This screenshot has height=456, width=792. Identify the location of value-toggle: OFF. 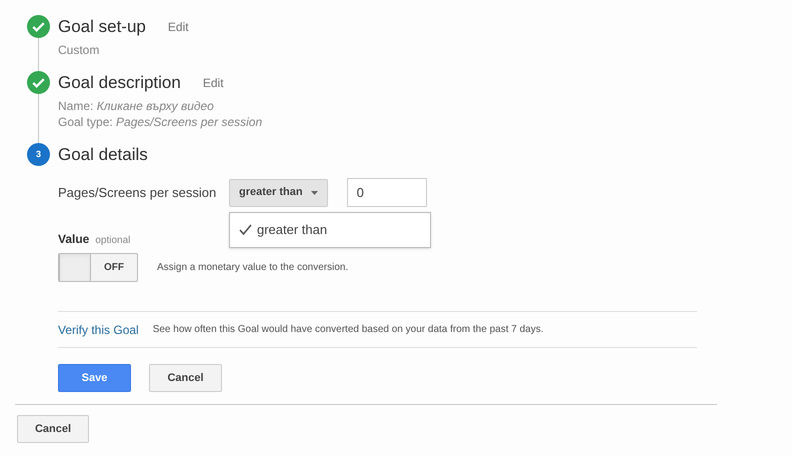
(98, 267).